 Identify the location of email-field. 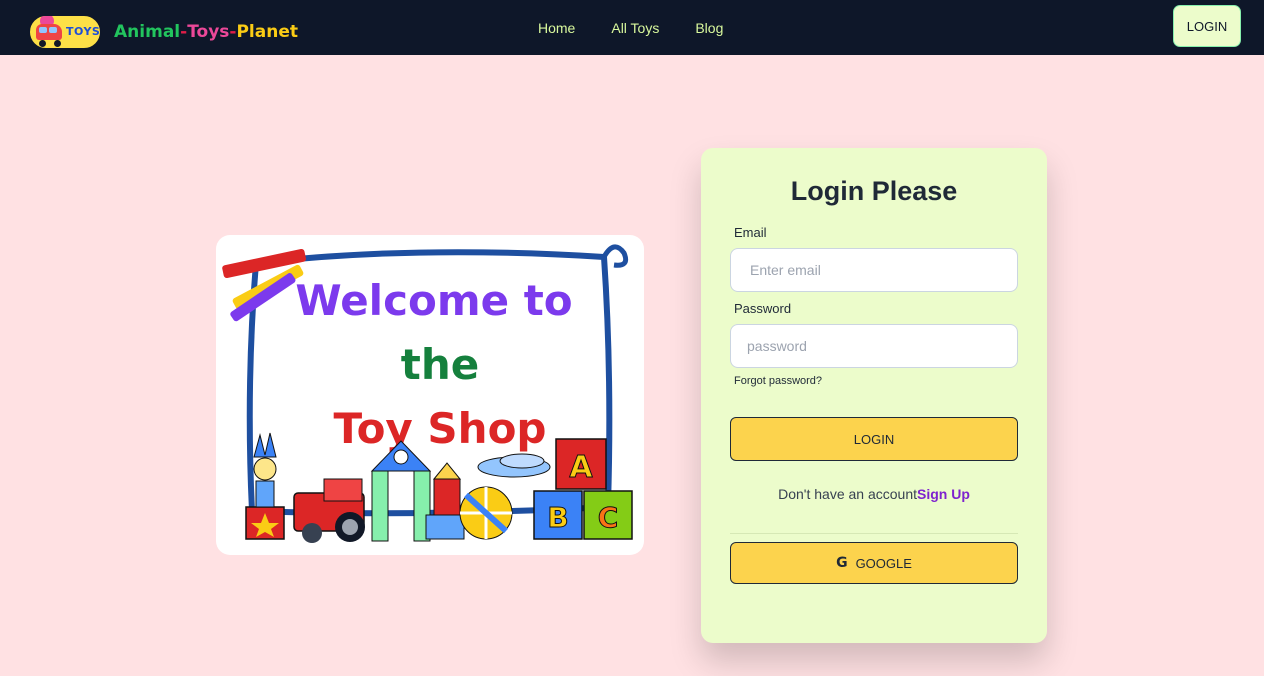
(874, 270).